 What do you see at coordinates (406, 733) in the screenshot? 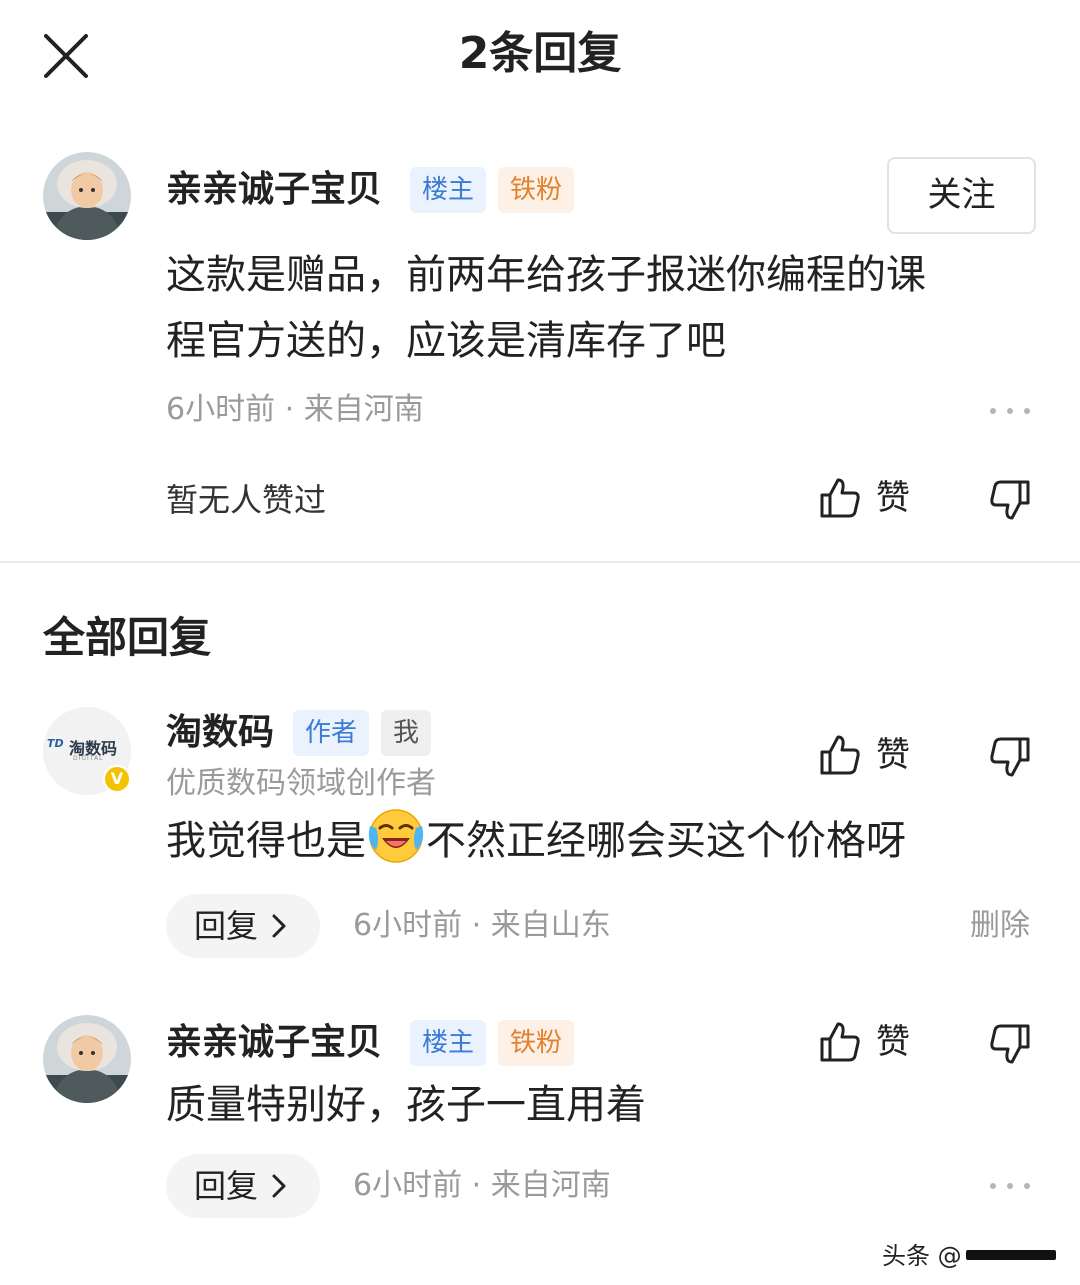
I see `me-badge: 我` at bounding box center [406, 733].